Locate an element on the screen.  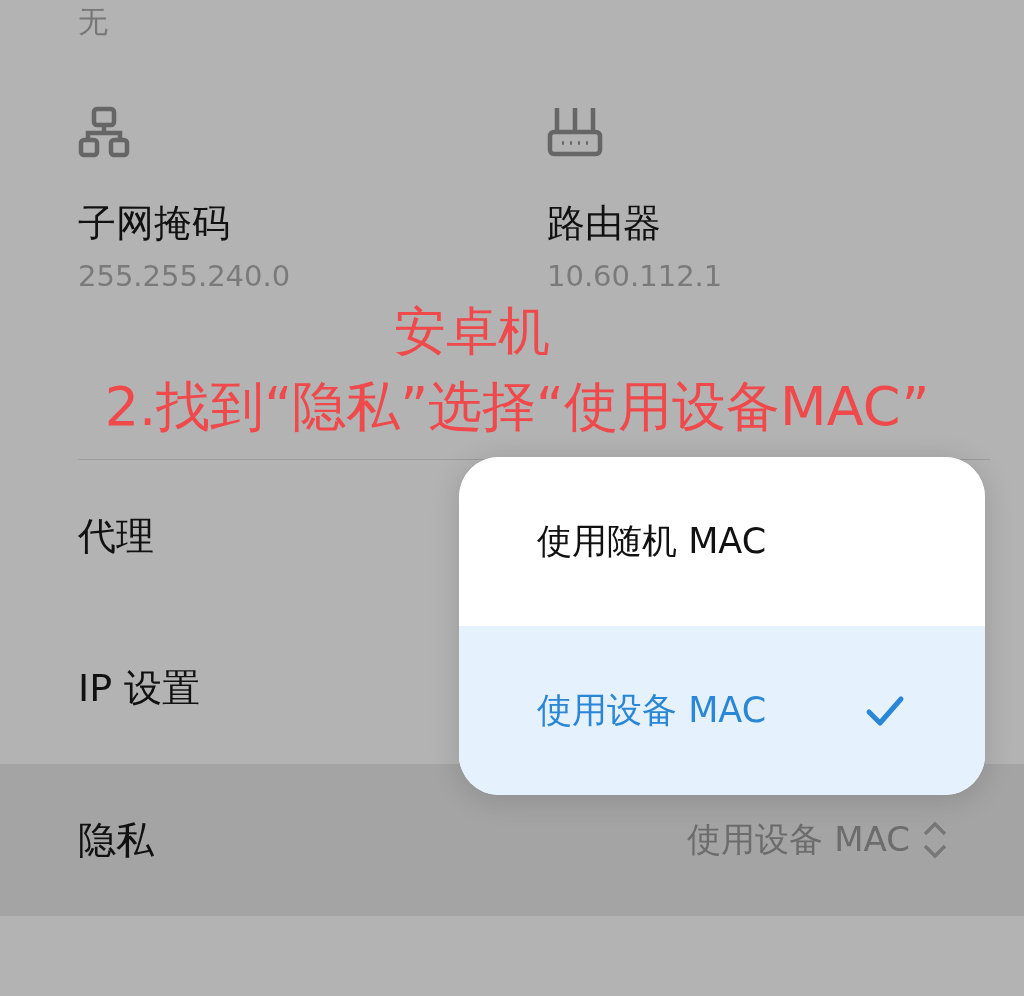
field-value: 255.255.240.0 is located at coordinates (185, 276).